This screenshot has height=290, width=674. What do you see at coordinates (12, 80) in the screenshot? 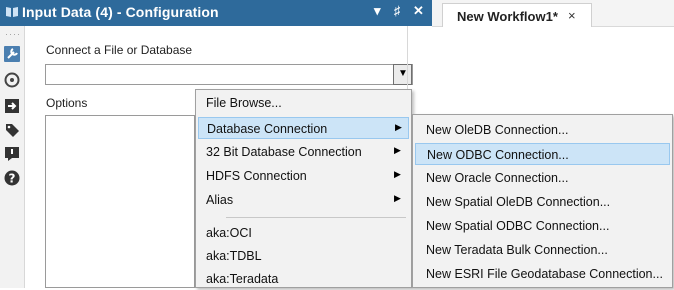
I see `tool-palette-icon` at bounding box center [12, 80].